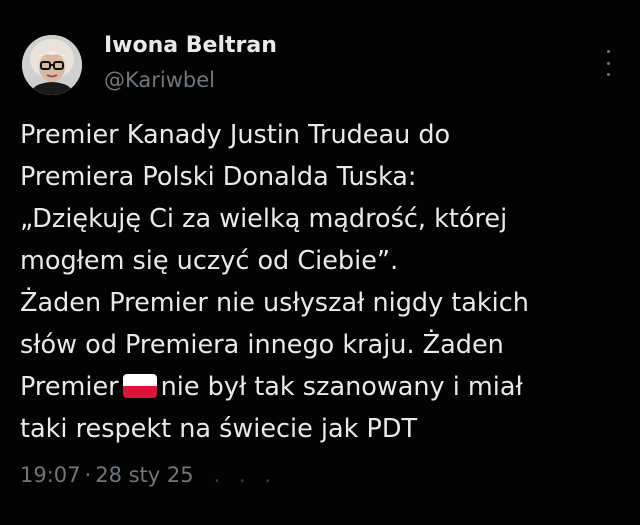  What do you see at coordinates (144, 475) in the screenshot?
I see `tweet-date: 28 sty 25` at bounding box center [144, 475].